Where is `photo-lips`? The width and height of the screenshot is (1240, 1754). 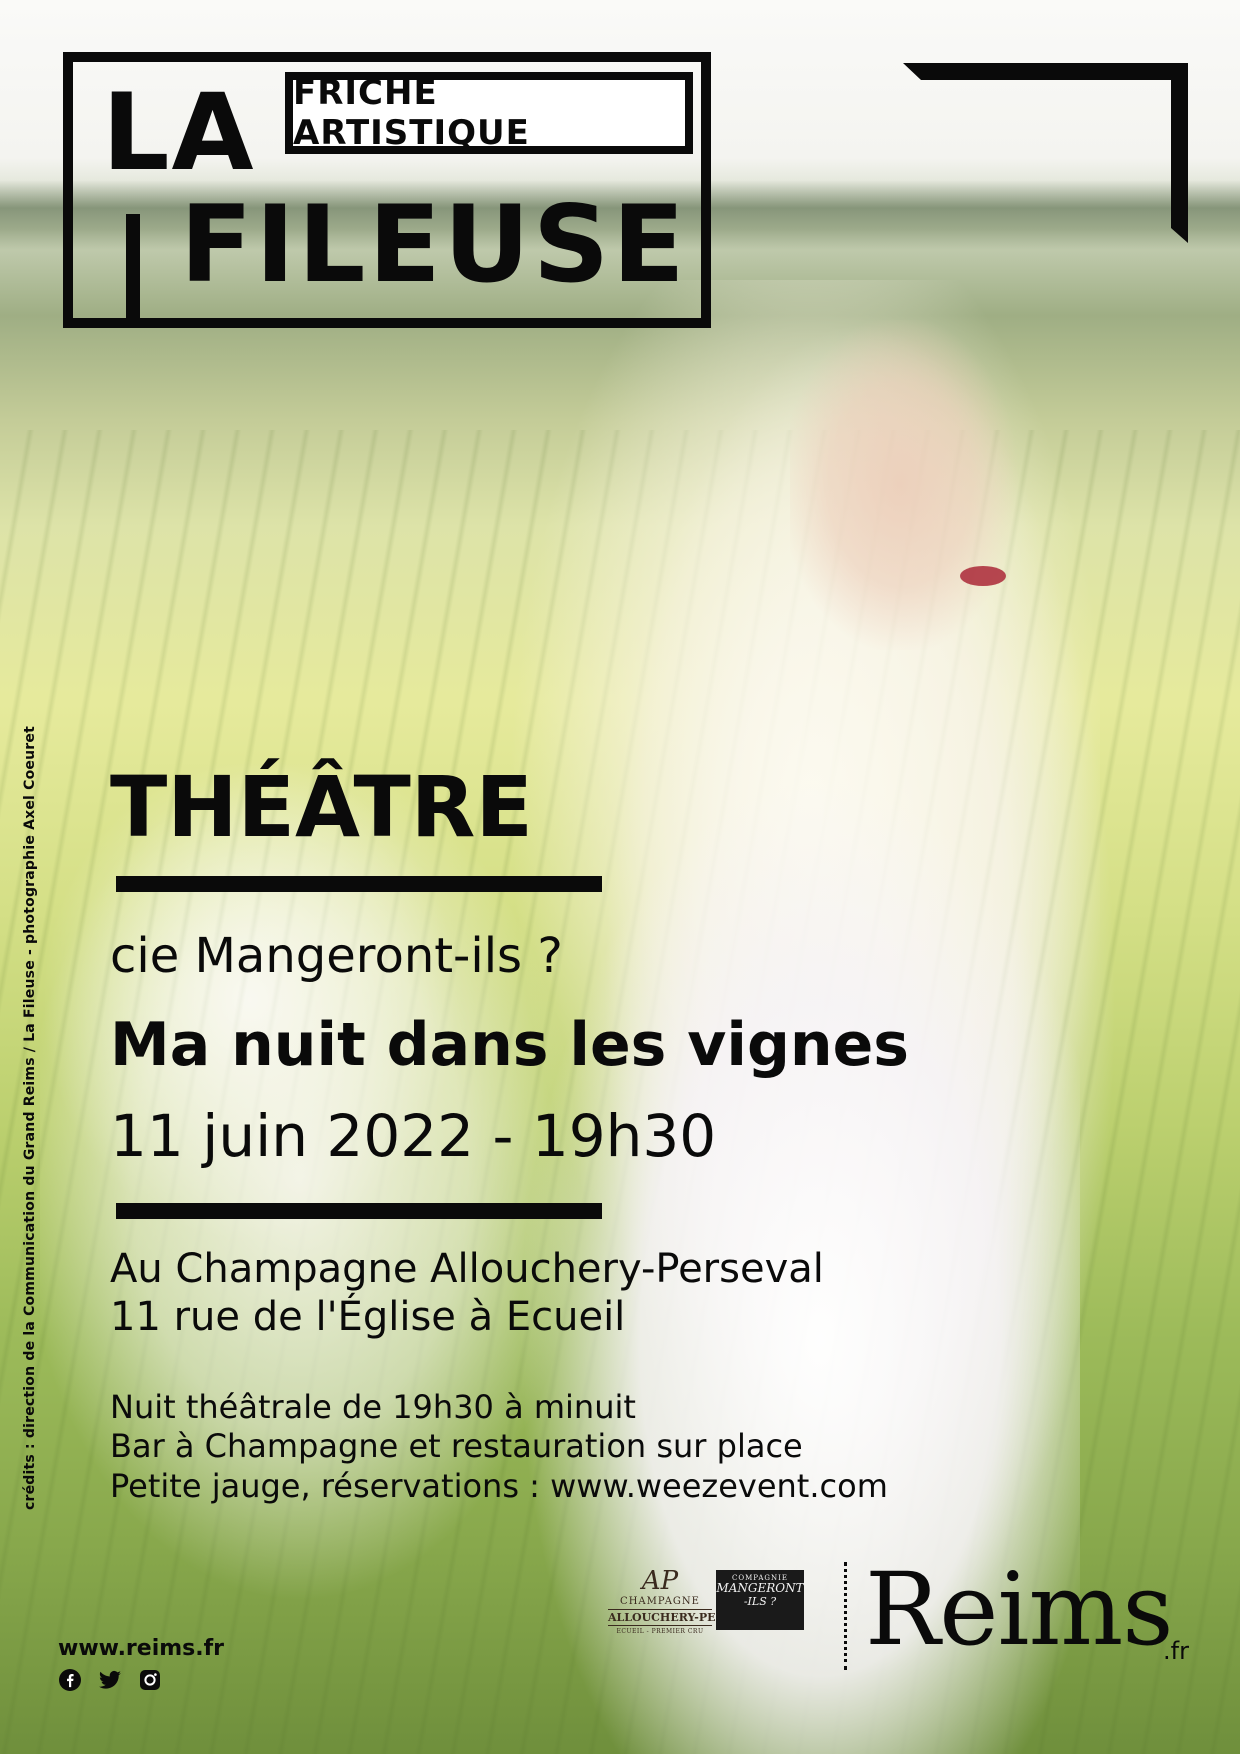 photo-lips is located at coordinates (983, 576).